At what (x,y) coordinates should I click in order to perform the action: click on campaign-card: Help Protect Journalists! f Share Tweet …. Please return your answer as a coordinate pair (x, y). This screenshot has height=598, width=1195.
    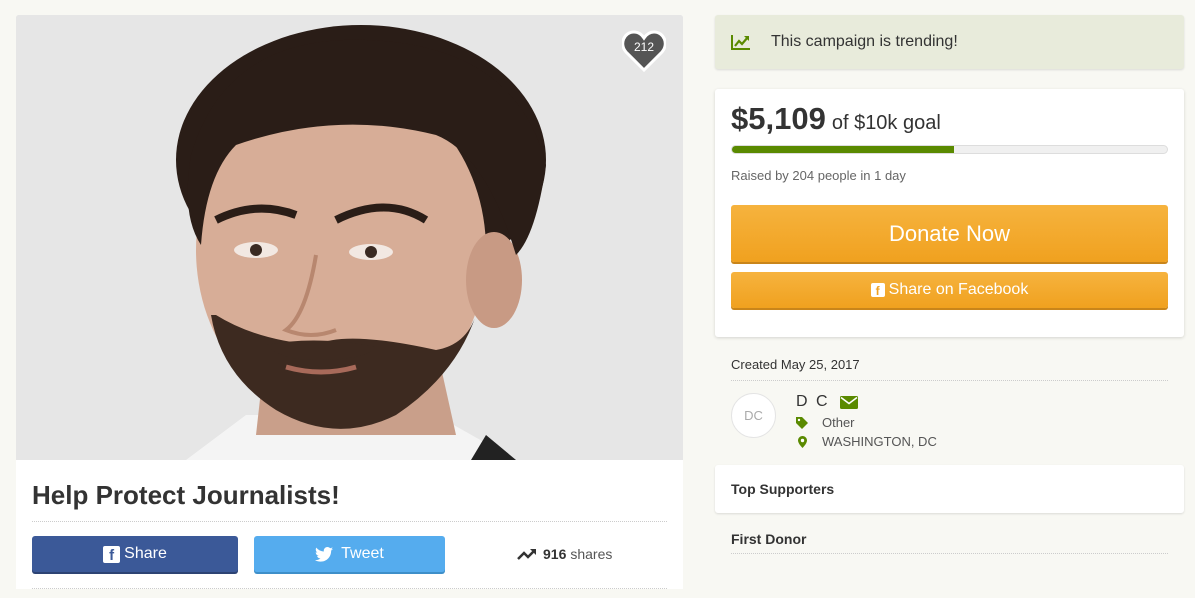
    Looking at the image, I should click on (349, 524).